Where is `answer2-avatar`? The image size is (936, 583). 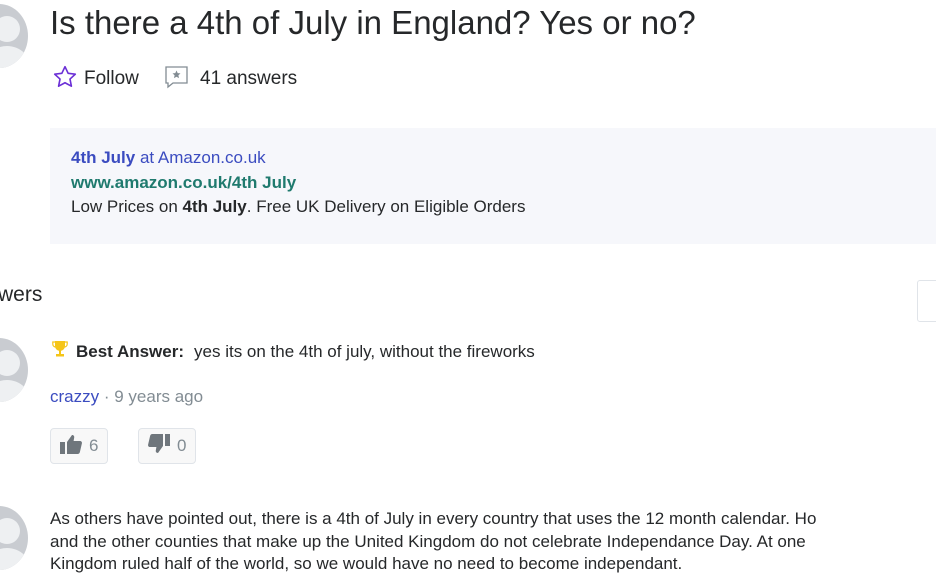
answer2-avatar is located at coordinates (14, 538).